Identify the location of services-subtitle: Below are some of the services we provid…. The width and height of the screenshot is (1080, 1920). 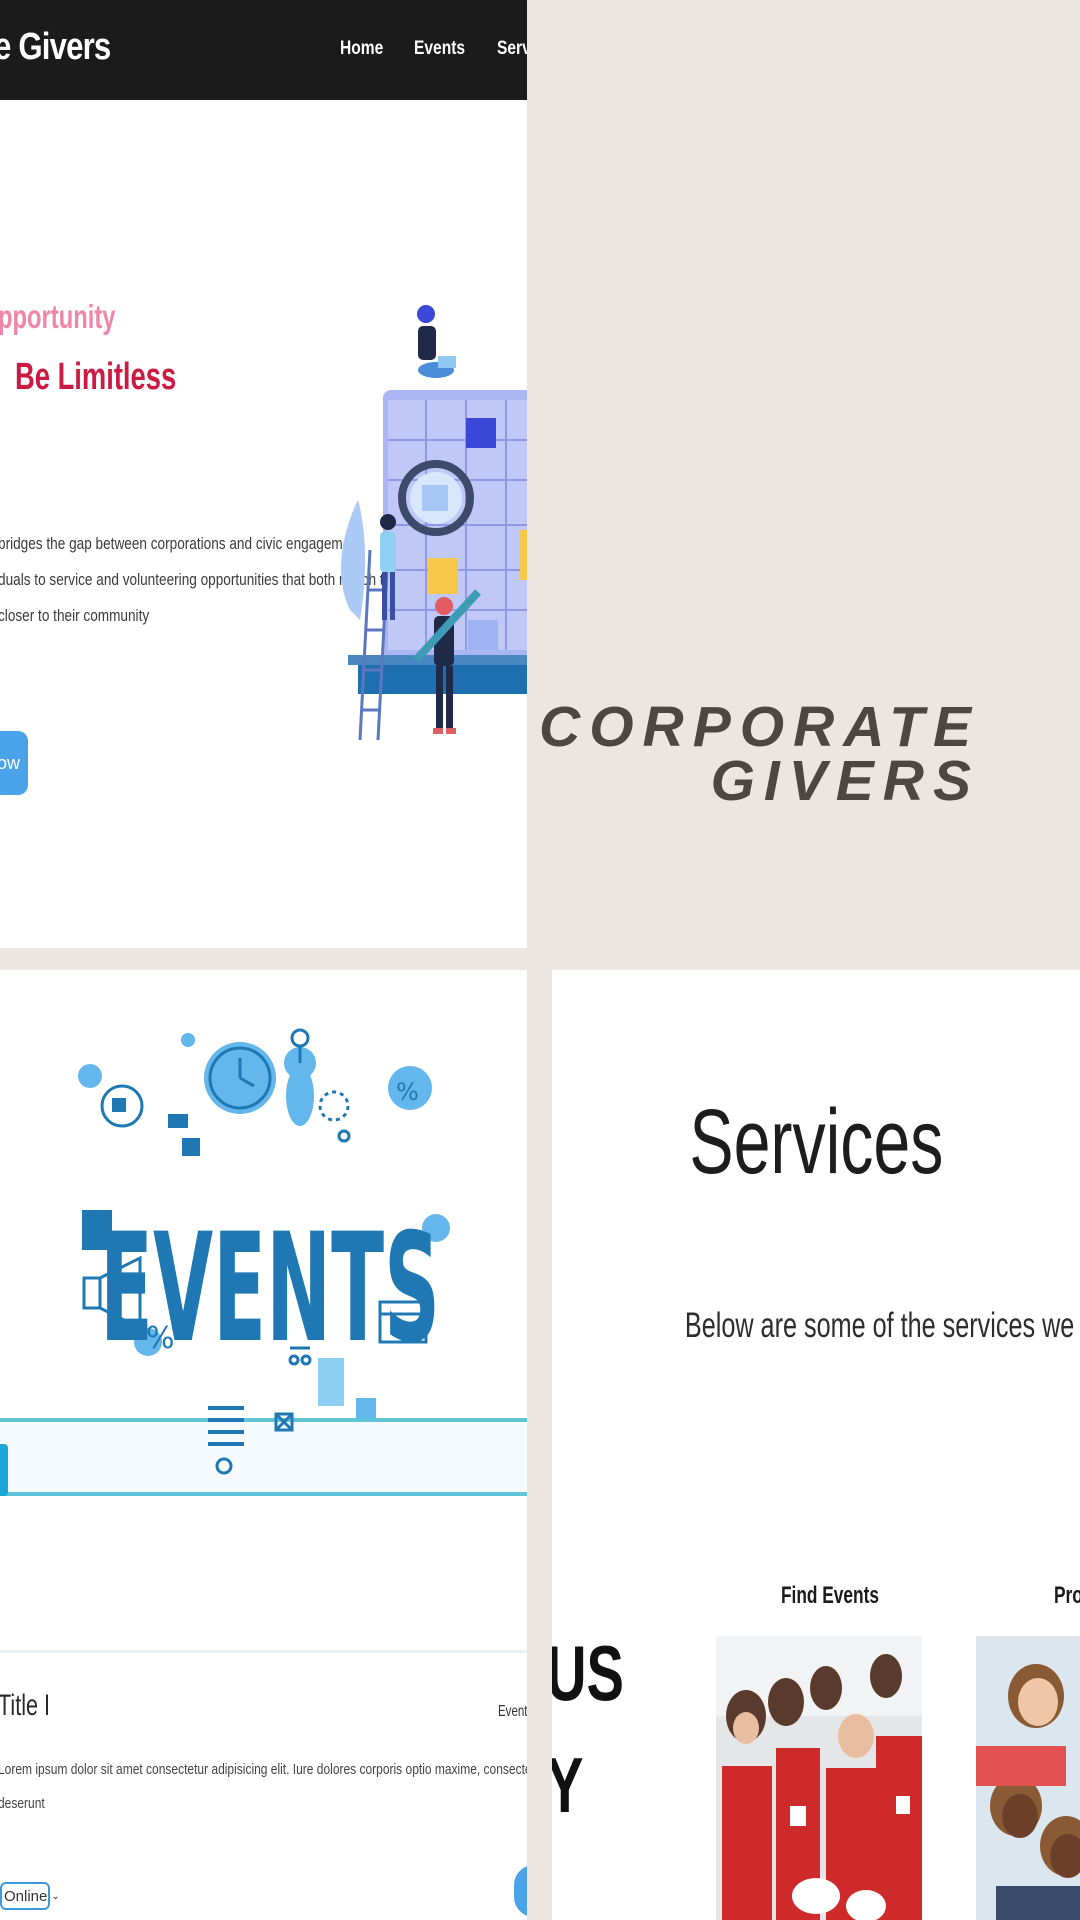
(816, 1326).